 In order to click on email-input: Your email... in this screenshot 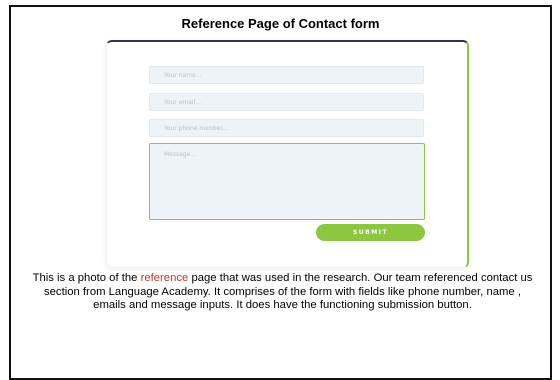, I will do `click(286, 102)`.